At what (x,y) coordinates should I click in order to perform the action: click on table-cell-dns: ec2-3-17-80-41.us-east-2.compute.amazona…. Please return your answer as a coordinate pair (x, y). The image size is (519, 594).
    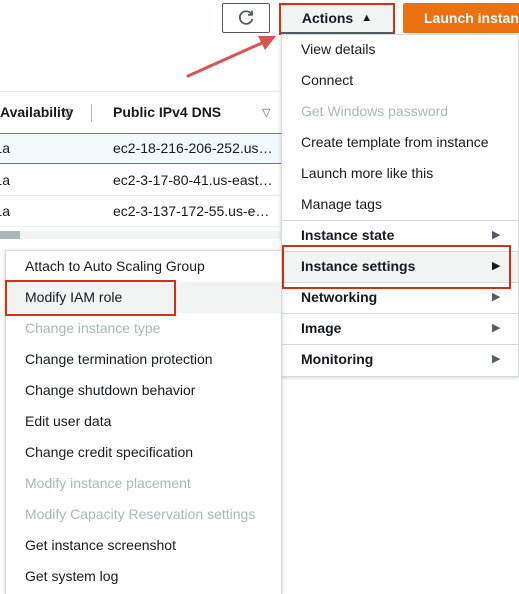
    Looking at the image, I should click on (193, 180).